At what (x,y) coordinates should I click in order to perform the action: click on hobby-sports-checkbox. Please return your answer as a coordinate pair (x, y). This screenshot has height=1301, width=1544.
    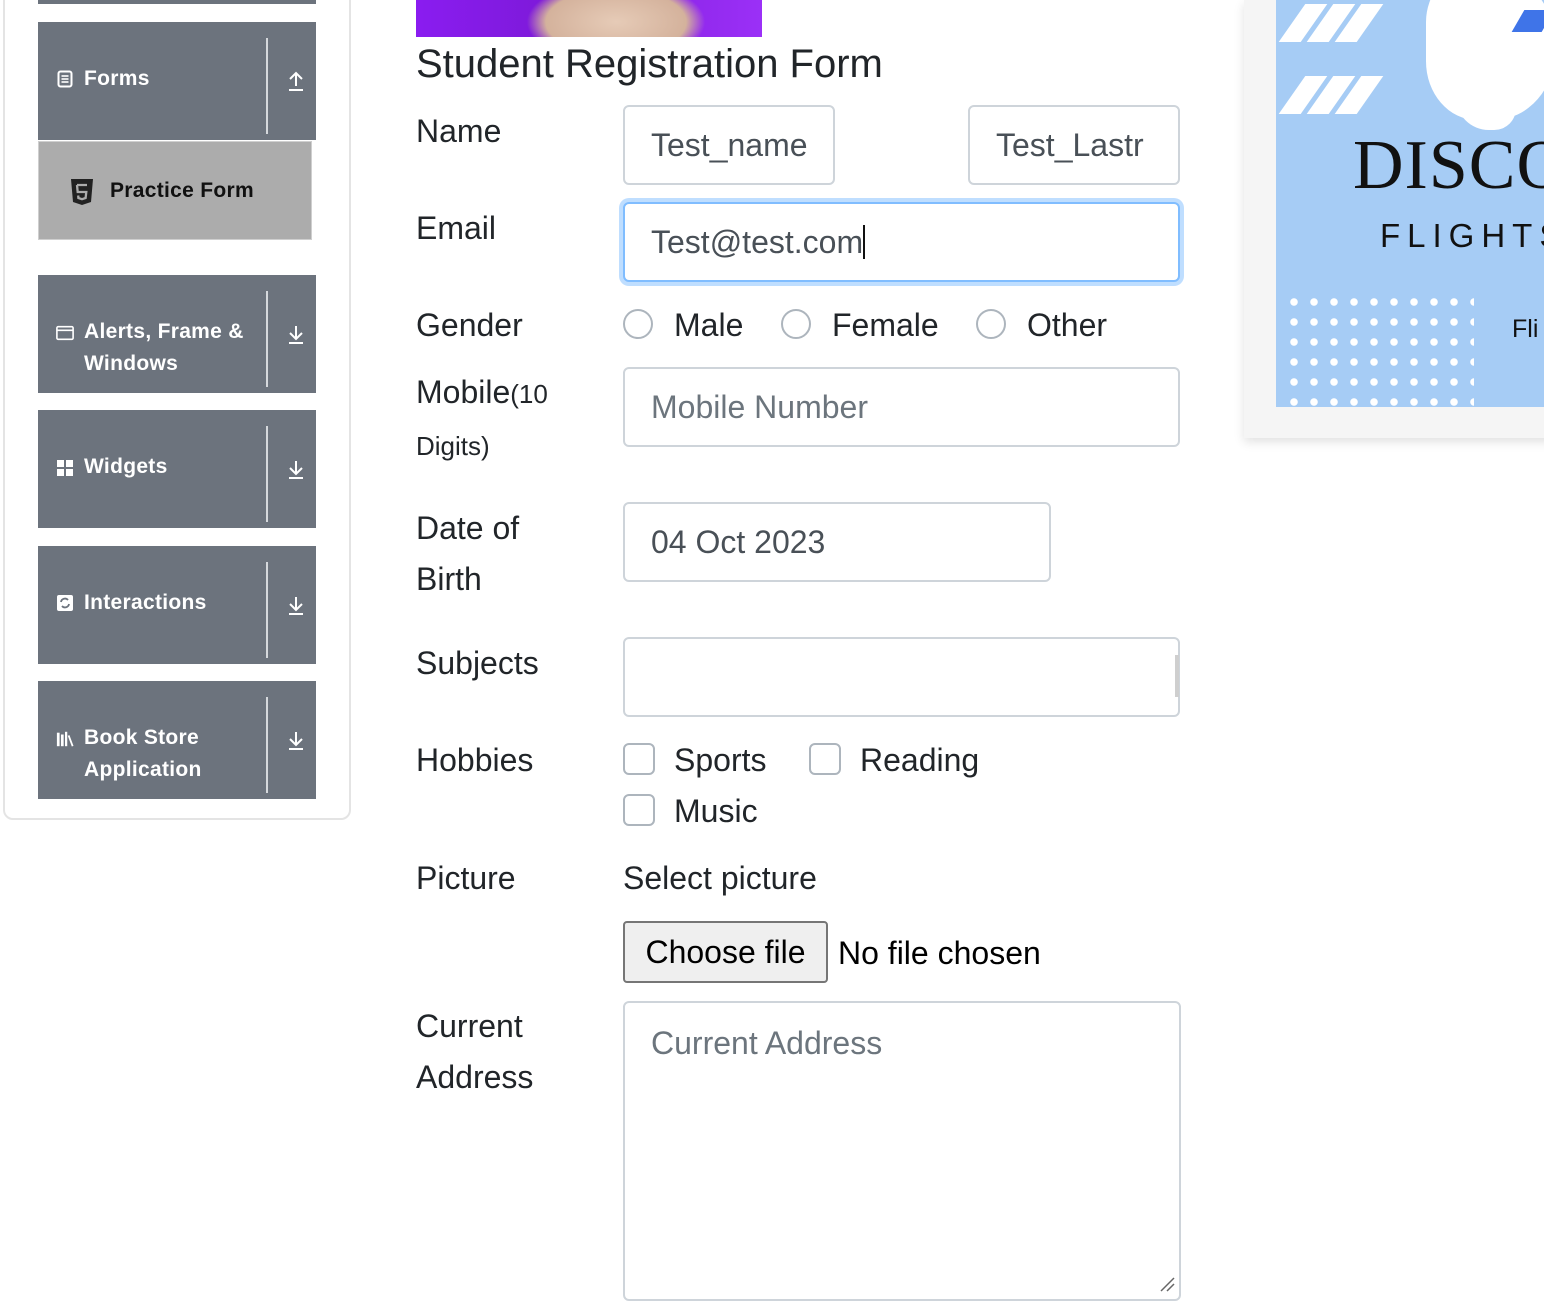
    Looking at the image, I should click on (639, 759).